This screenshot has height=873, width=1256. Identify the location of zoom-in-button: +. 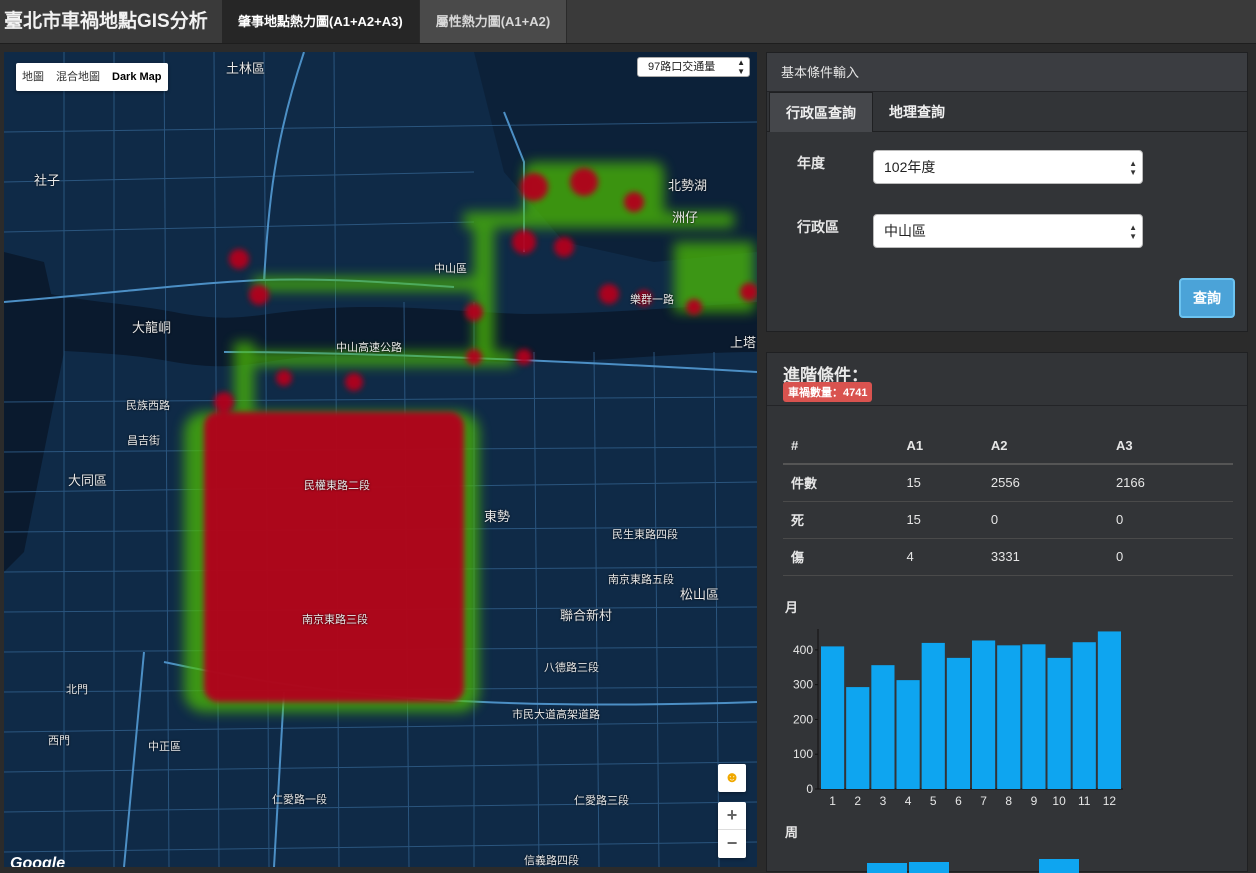
(732, 816).